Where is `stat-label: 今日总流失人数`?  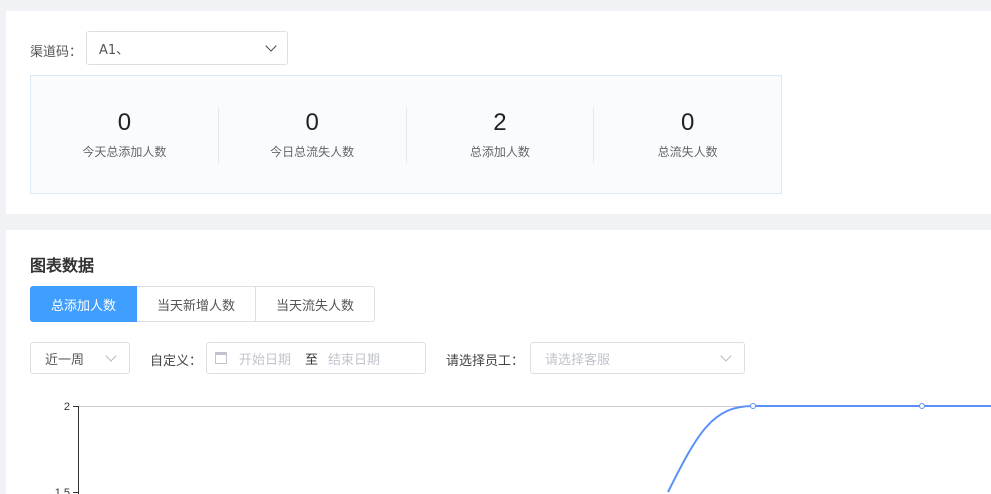
stat-label: 今日总流失人数 is located at coordinates (312, 152).